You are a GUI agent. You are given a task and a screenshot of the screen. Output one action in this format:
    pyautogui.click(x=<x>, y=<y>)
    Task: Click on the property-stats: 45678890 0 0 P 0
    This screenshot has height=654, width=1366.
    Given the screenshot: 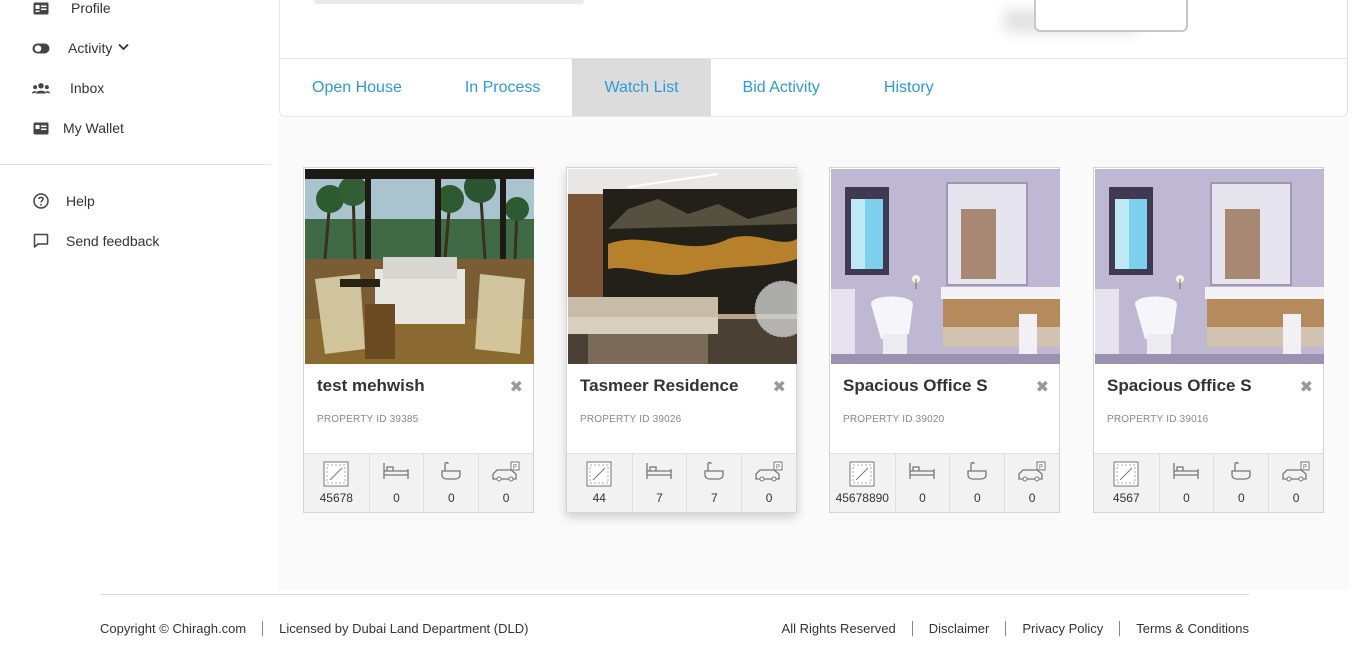 What is the action you would take?
    pyautogui.click(x=944, y=482)
    